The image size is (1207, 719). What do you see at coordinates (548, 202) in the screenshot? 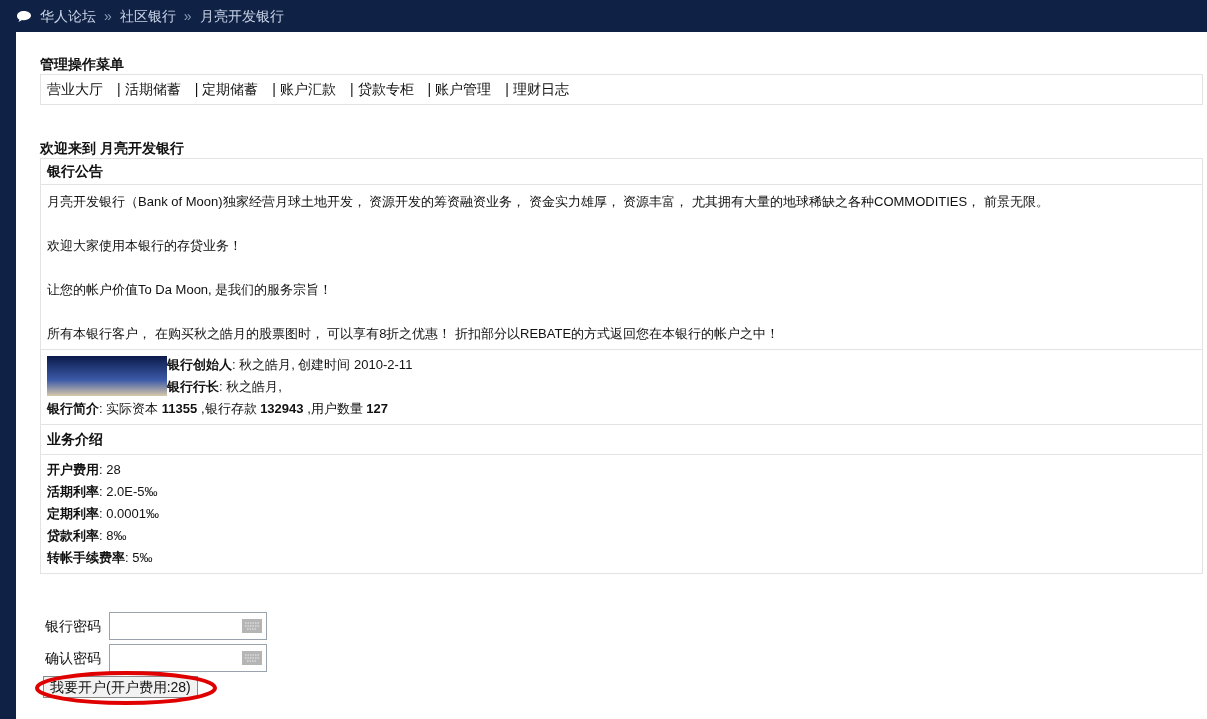
I see `notice-paragraph: 月亮开发银行（Bank of Moon)独家经营月球土地开发， 资源开发的筹资融资业务， 资金实力雄厚， 资源丰富， 尤其拥有大量的地球稀缺之各种COMMODITIES， 前景无限。` at bounding box center [548, 202].